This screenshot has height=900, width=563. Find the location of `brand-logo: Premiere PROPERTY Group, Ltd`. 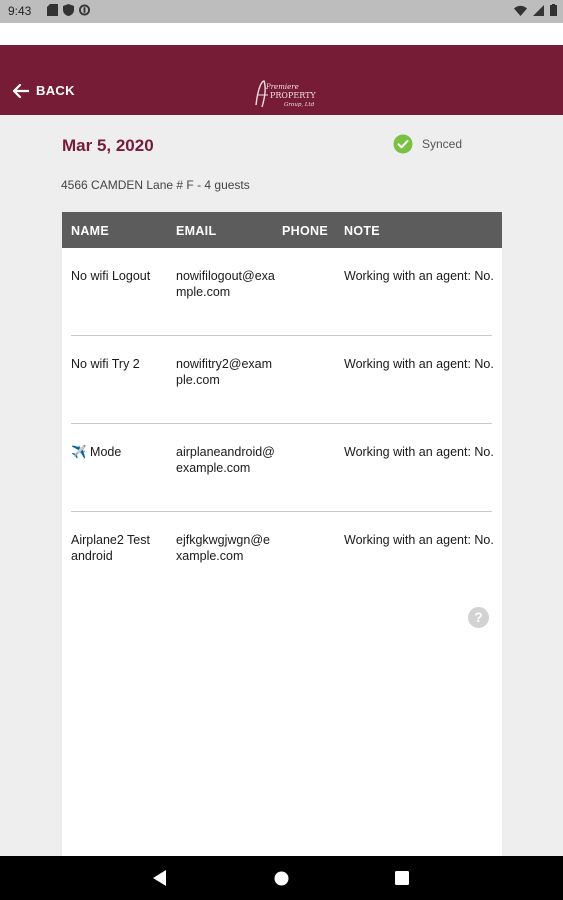

brand-logo: Premiere PROPERTY Group, Ltd is located at coordinates (285, 94).